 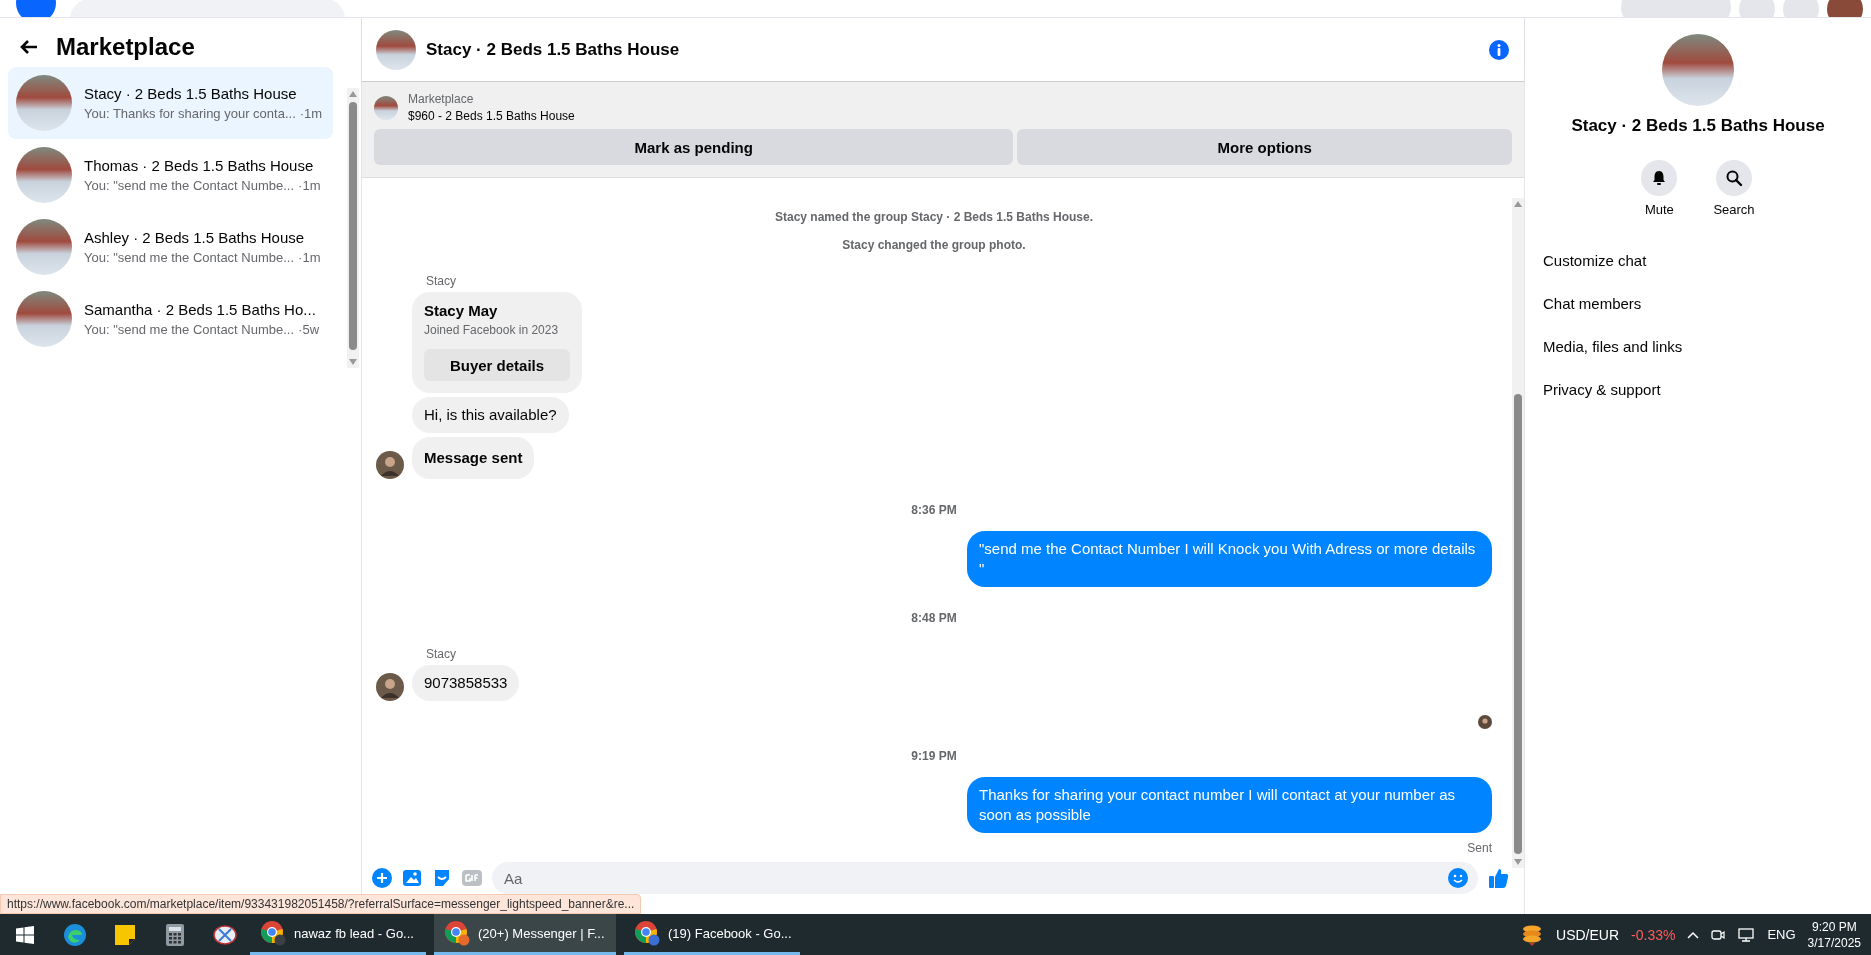 I want to click on conversation-item: Samantha · 2 Beds 1.5 Baths Ho... You: "send me the Contact Numbe... ·5w, so click(x=170, y=319).